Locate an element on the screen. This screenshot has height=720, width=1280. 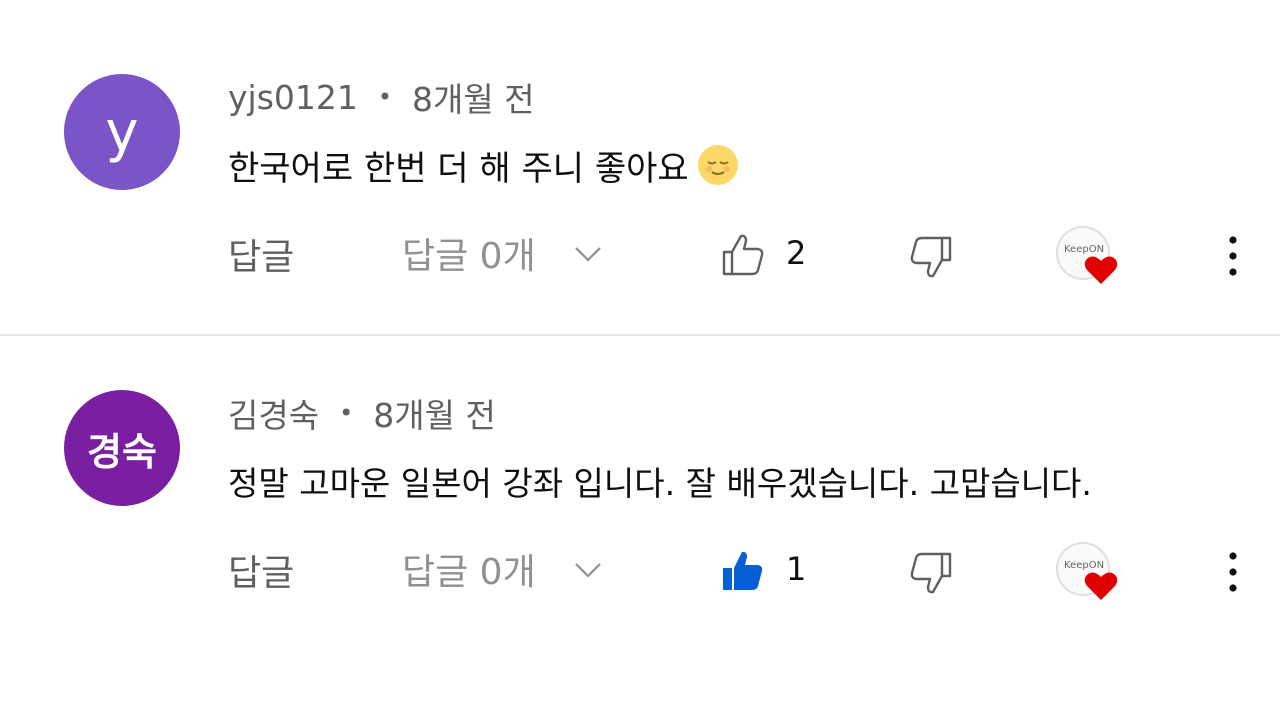
like-count: 1 is located at coordinates (796, 569).